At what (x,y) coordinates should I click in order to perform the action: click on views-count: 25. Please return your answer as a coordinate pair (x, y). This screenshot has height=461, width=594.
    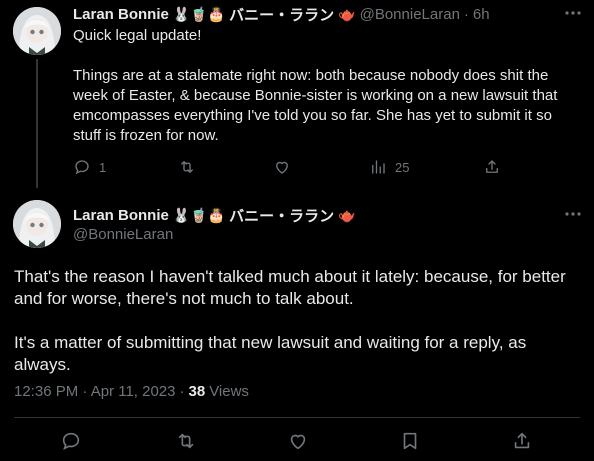
    Looking at the image, I should click on (402, 167).